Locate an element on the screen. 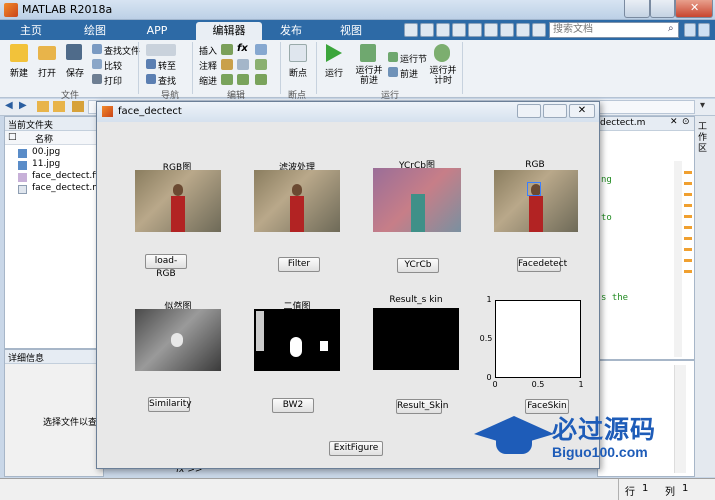 The image size is (715, 500). result-skin-button: Result_Skin is located at coordinates (422, 406).